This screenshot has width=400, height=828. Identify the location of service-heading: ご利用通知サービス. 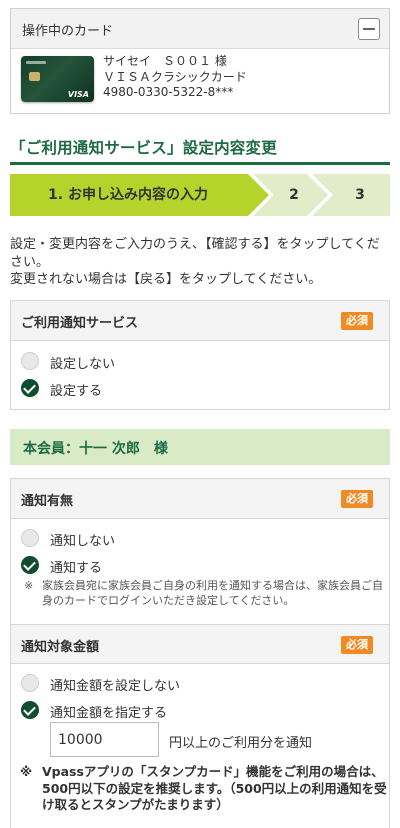
(80, 323).